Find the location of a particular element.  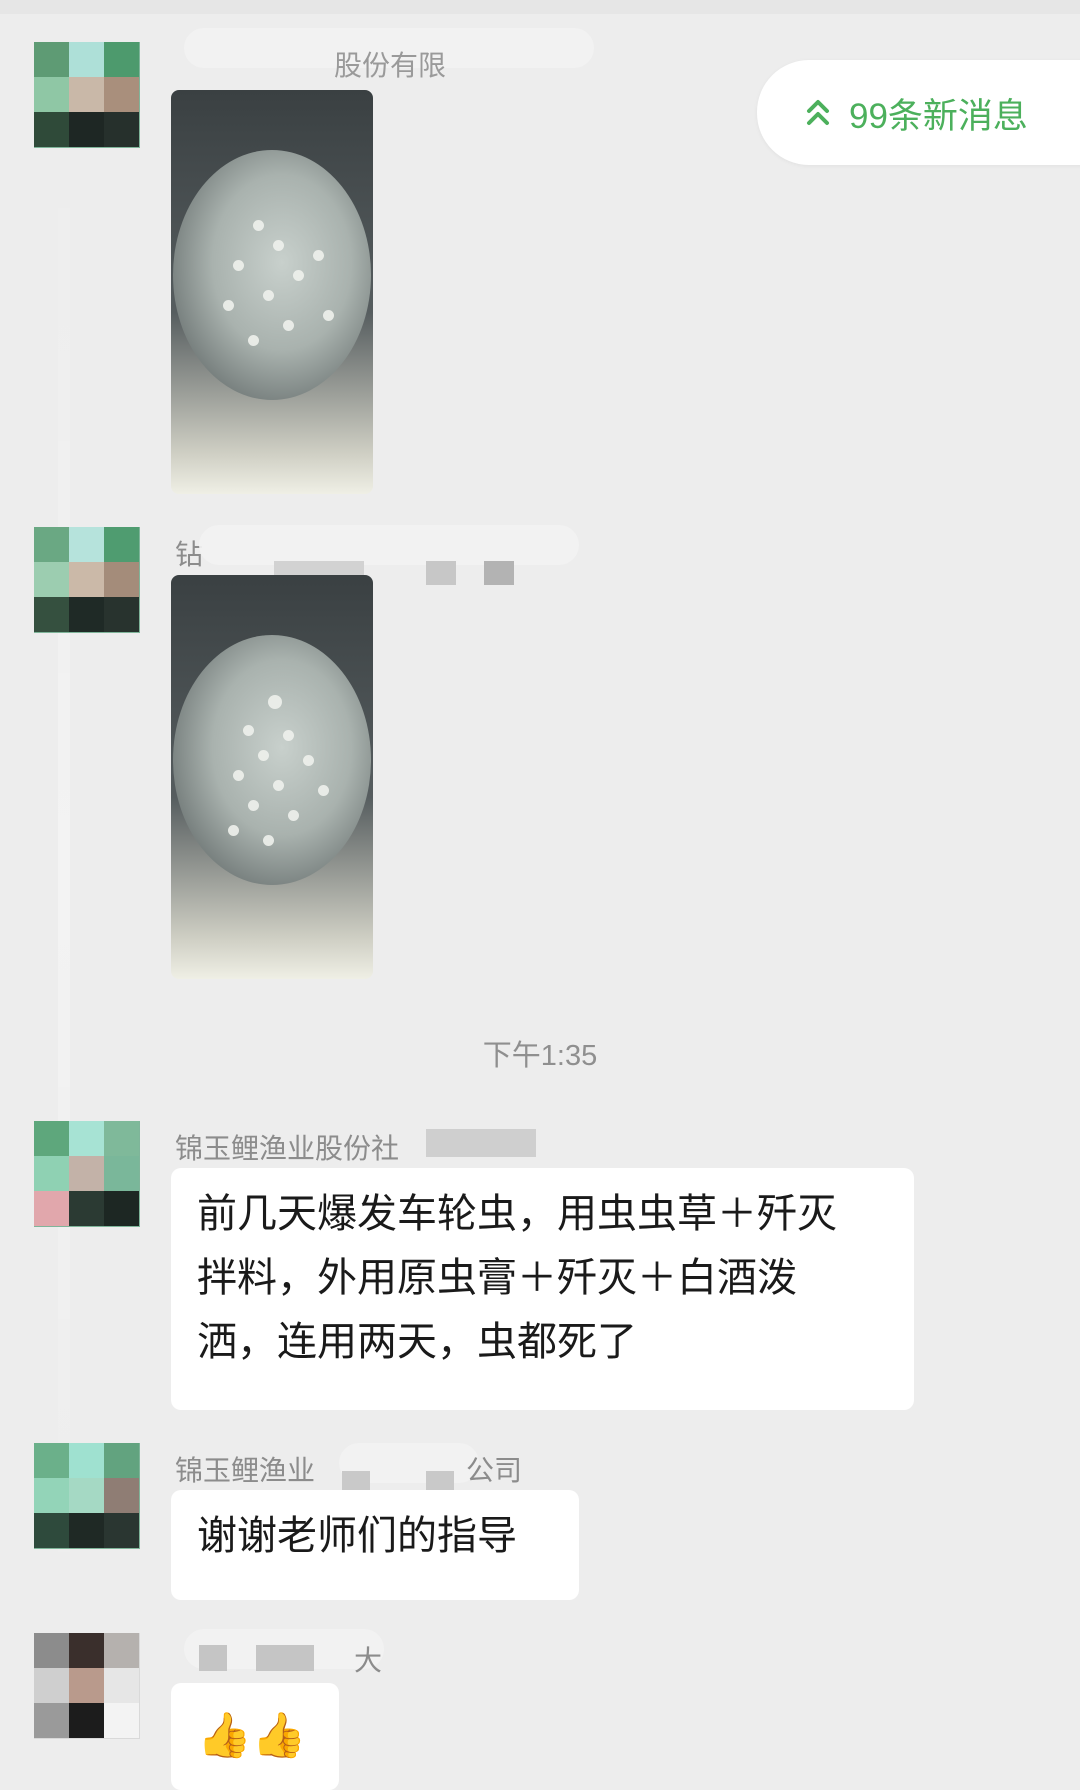

sender-name: 锦玉鲤渔业股份社 is located at coordinates (287, 1148).